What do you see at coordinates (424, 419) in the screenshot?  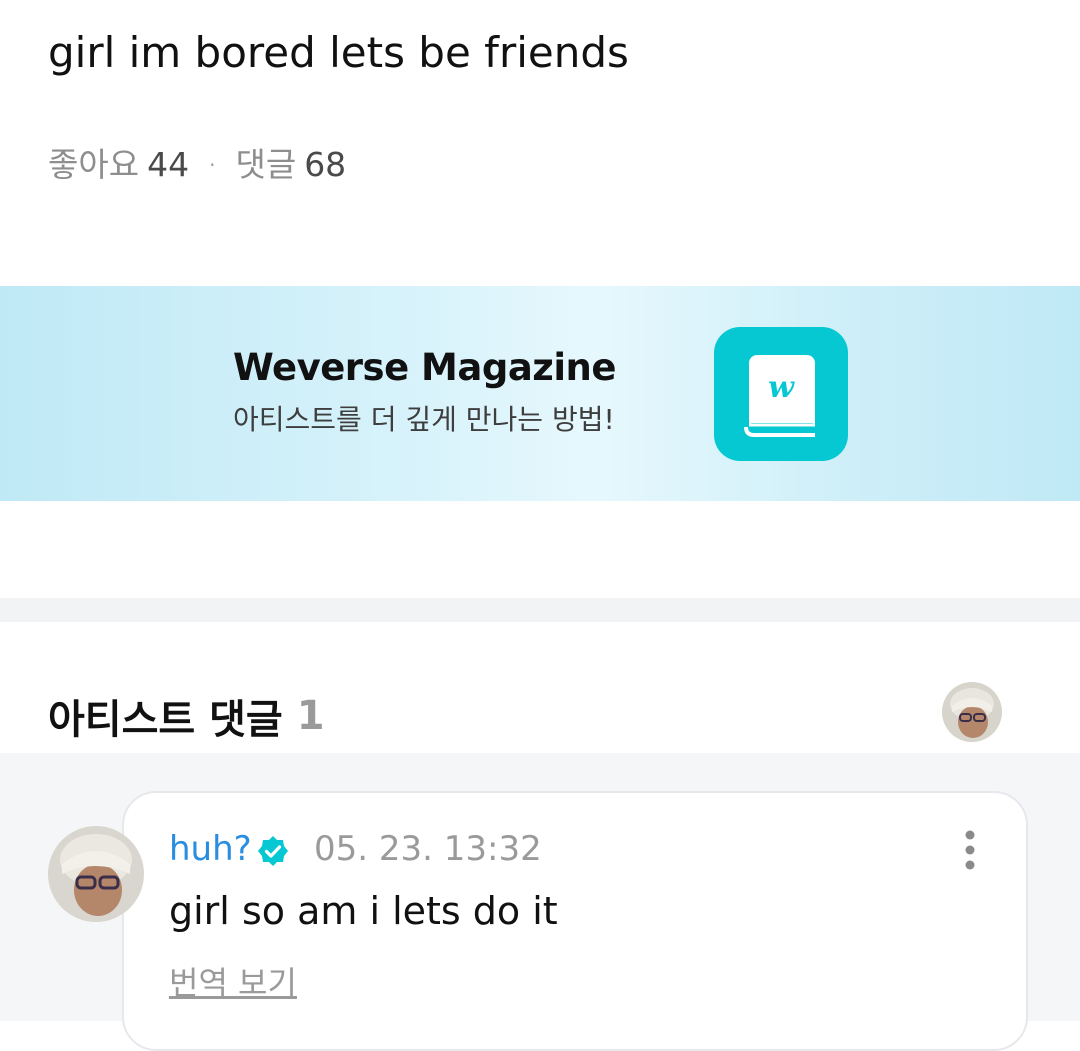 I see `banner-subtitle: 아티스트를 더 깊게 만나는 방법!` at bounding box center [424, 419].